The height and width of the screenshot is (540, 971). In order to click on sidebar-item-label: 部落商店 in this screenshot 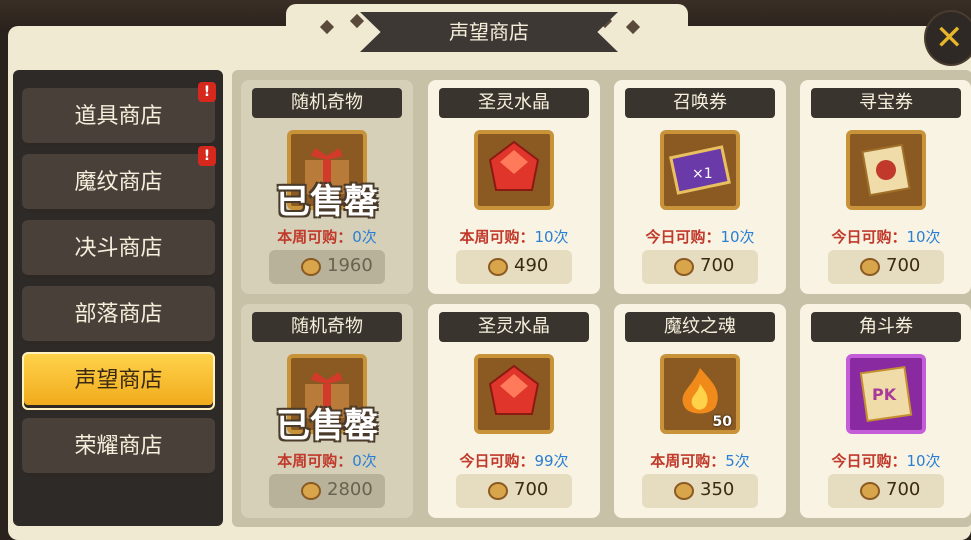, I will do `click(118, 314)`.